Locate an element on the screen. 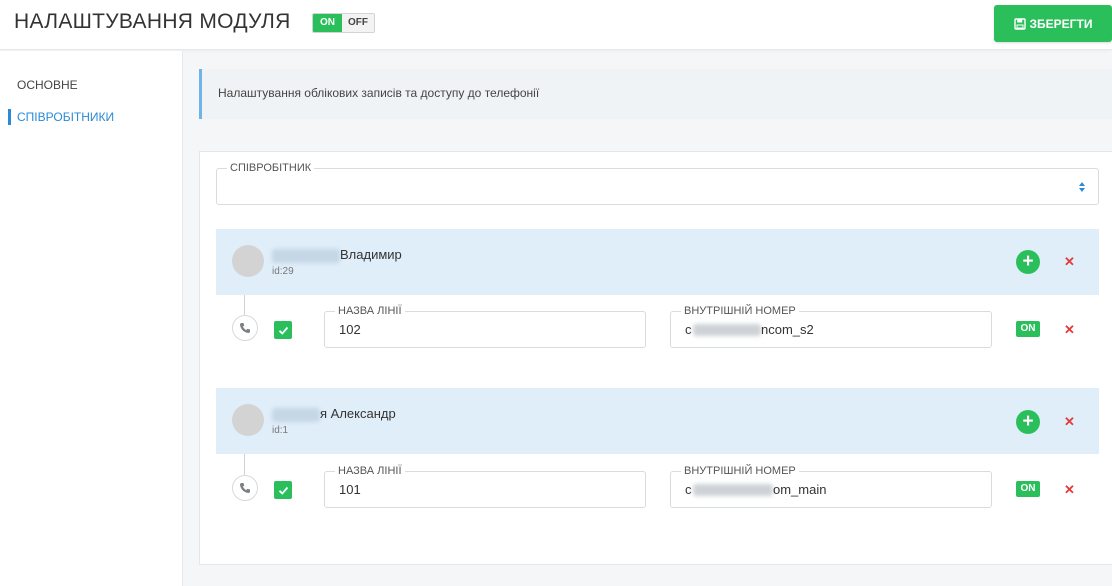  line-name-field: НАЗВА ЛІНІЇ 102 is located at coordinates (485, 326).